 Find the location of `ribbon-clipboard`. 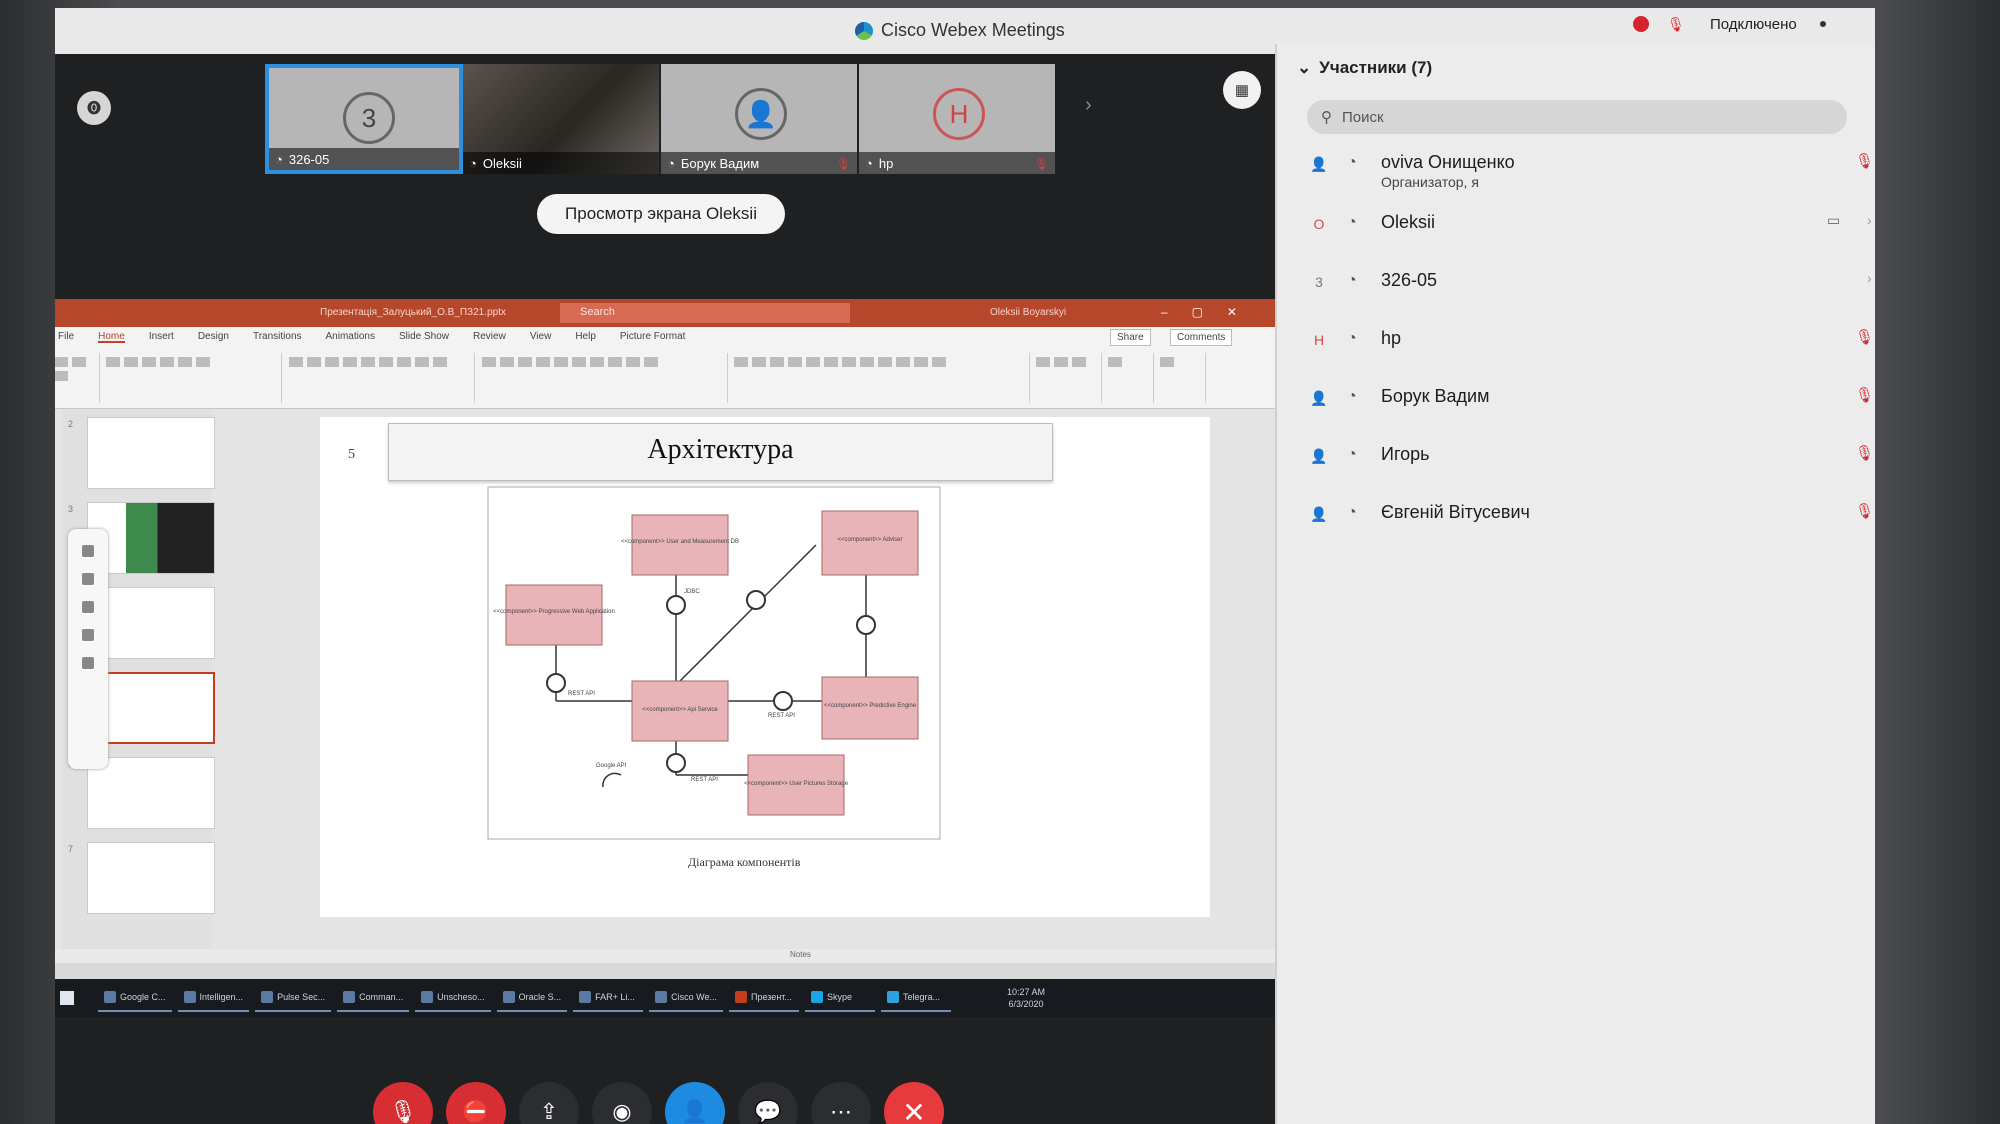

ribbon-clipboard is located at coordinates (77, 378).